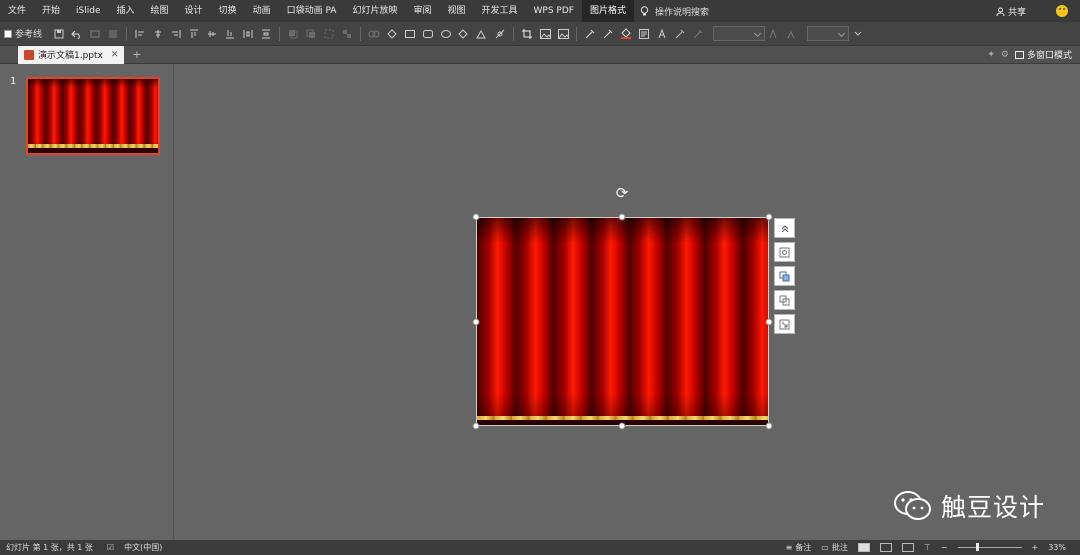 The height and width of the screenshot is (555, 1080). Describe the element at coordinates (88, 11) in the screenshot. I see `menu-islide: iSlide` at that location.